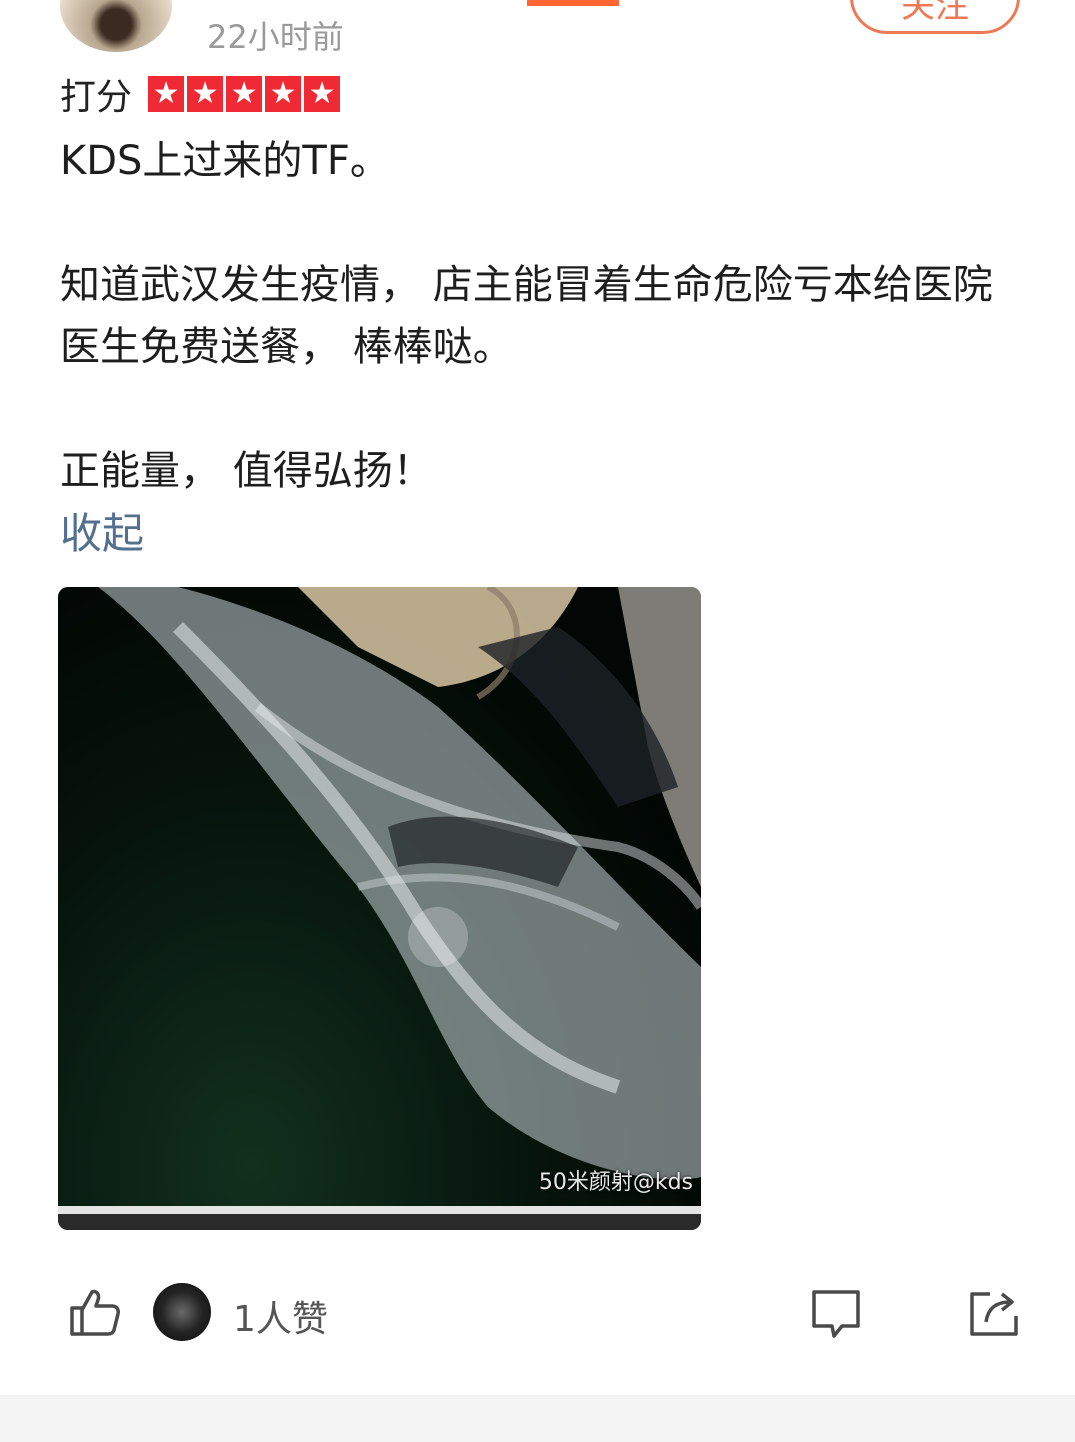  What do you see at coordinates (102, 530) in the screenshot?
I see `collapse-link: 收起` at bounding box center [102, 530].